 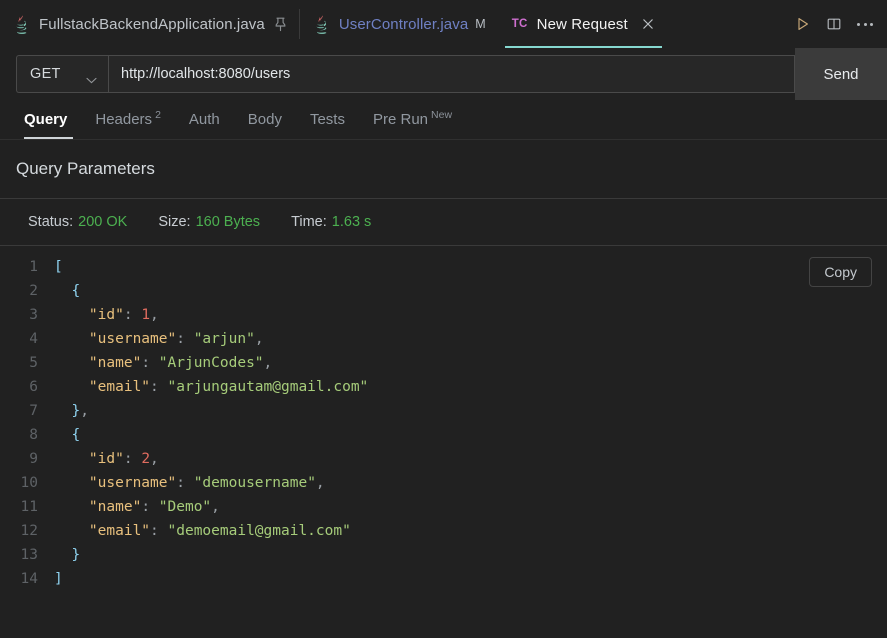 What do you see at coordinates (280, 24) in the screenshot?
I see `pin-icon` at bounding box center [280, 24].